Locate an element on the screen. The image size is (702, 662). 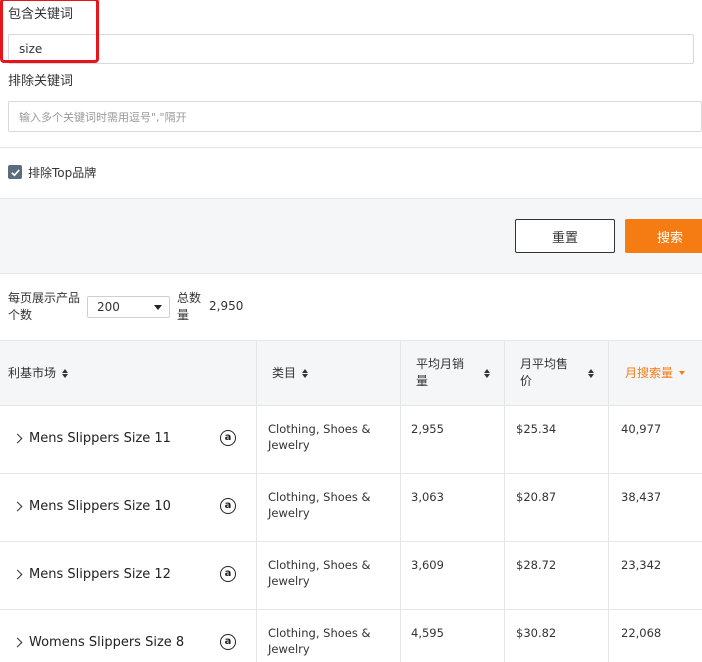
check-icon is located at coordinates (15, 172).